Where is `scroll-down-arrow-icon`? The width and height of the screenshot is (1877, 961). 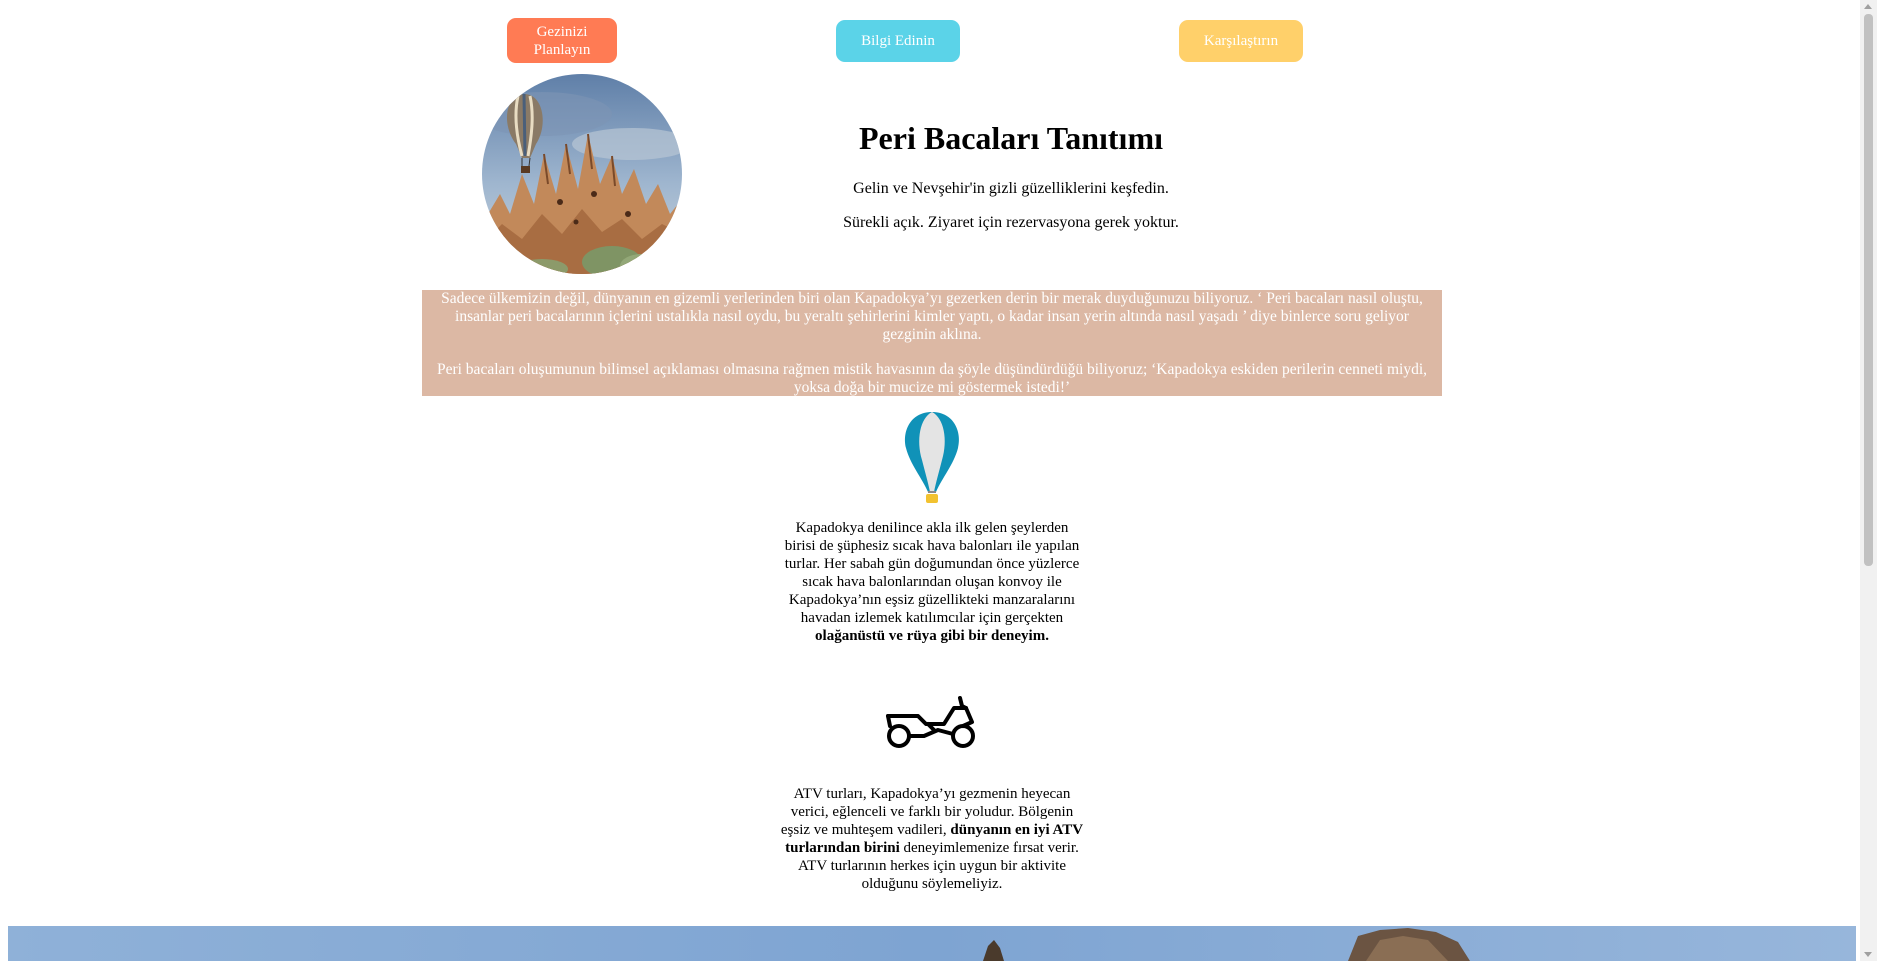 scroll-down-arrow-icon is located at coordinates (1868, 954).